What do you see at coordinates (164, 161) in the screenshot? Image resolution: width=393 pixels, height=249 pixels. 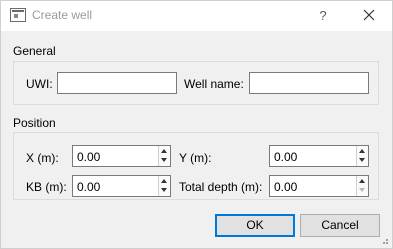 I see `x-spin-down-icon` at bounding box center [164, 161].